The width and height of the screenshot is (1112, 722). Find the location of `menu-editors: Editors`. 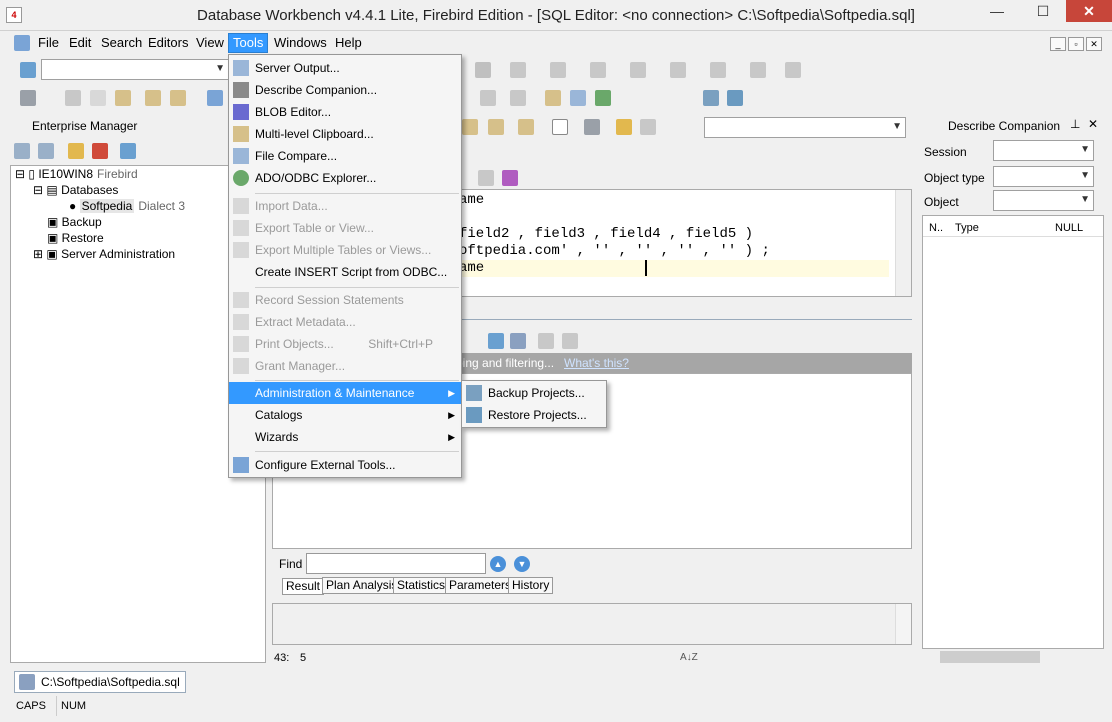

menu-editors: Editors is located at coordinates (168, 43).